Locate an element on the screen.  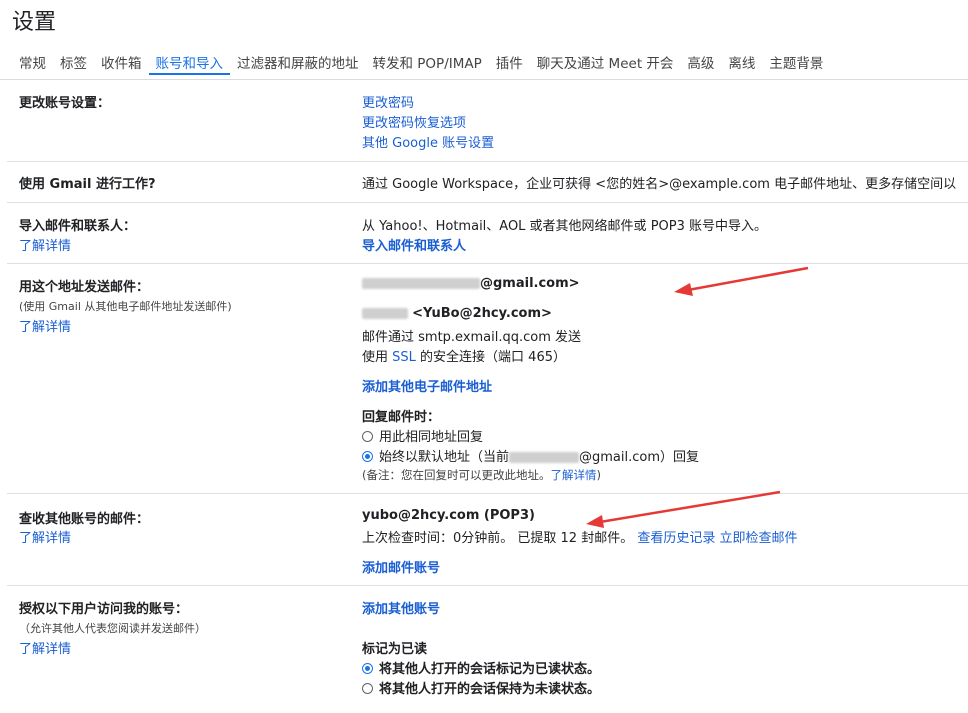
mark-read-heading: 标记为已读 is located at coordinates (395, 649).